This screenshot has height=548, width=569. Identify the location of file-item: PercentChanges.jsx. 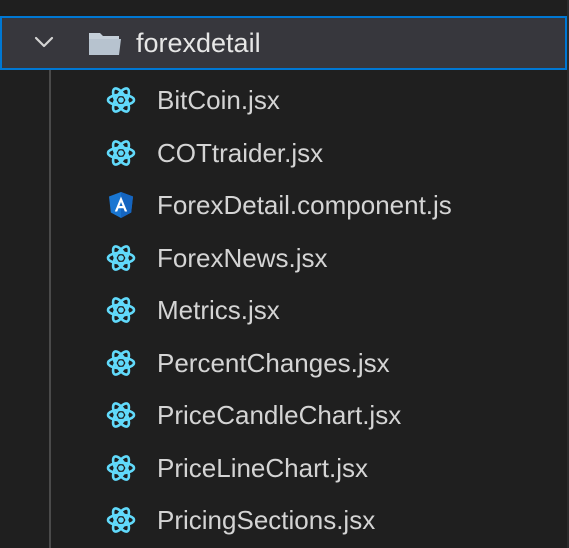
(283, 363).